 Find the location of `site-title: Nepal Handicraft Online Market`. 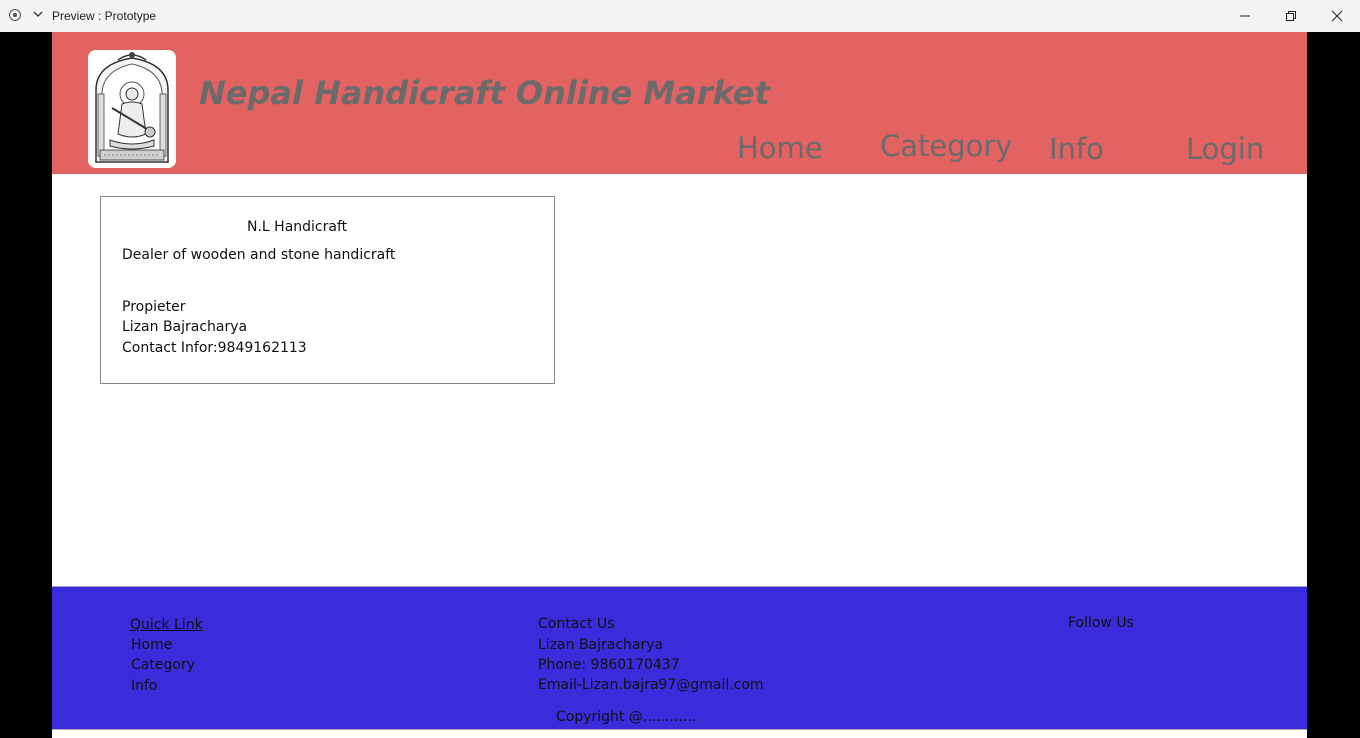

site-title: Nepal Handicraft Online Market is located at coordinates (484, 93).